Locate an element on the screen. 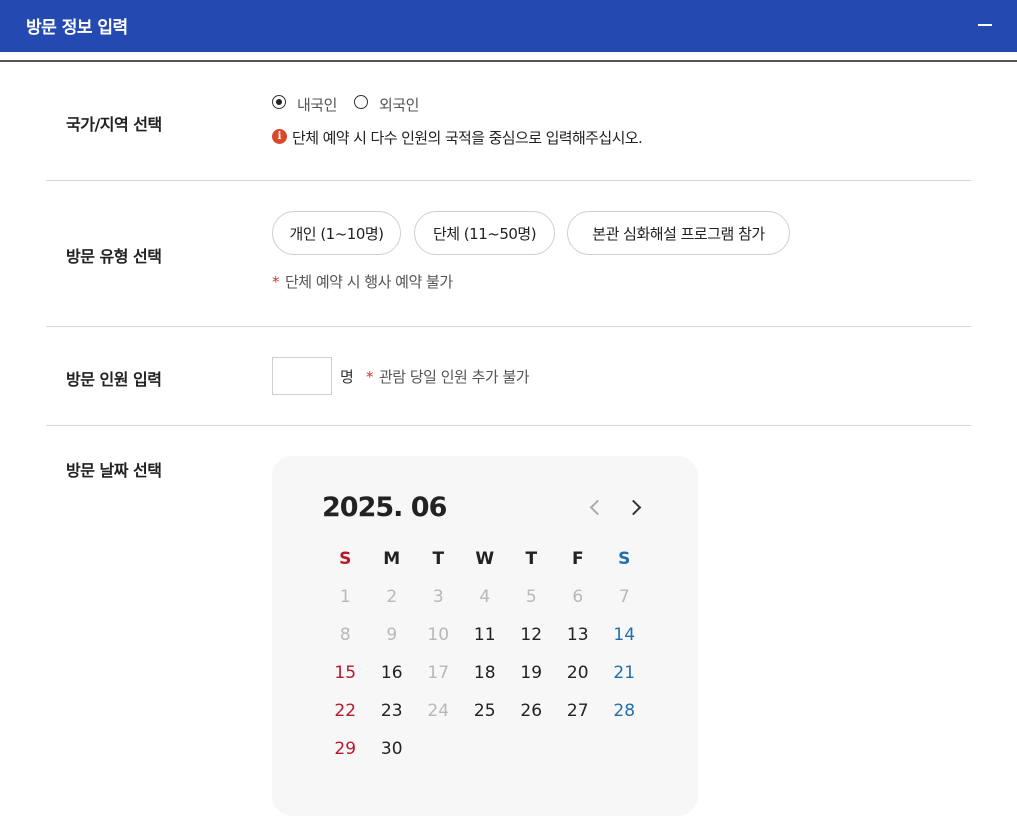 The width and height of the screenshot is (1017, 816). calendar-day: 27 is located at coordinates (578, 711).